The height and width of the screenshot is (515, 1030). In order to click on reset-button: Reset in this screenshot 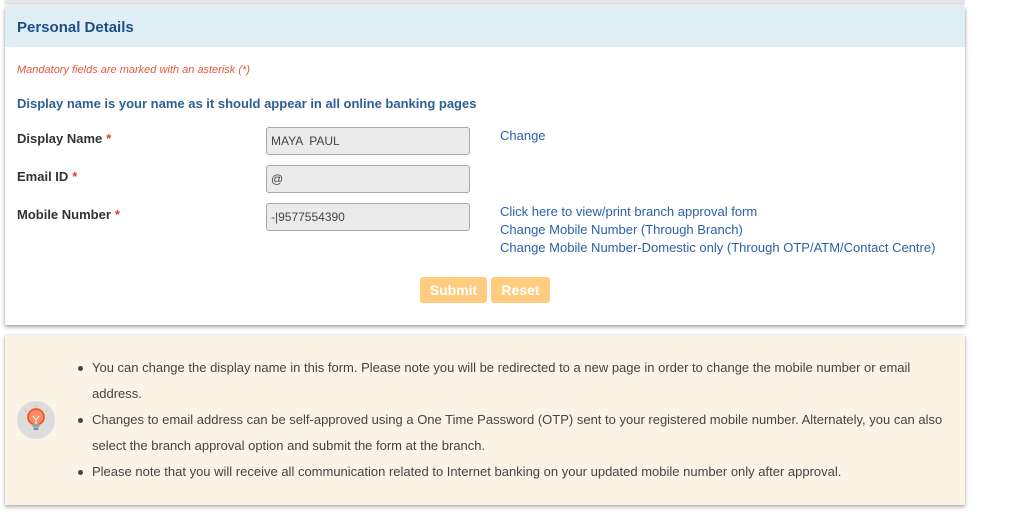, I will do `click(520, 290)`.